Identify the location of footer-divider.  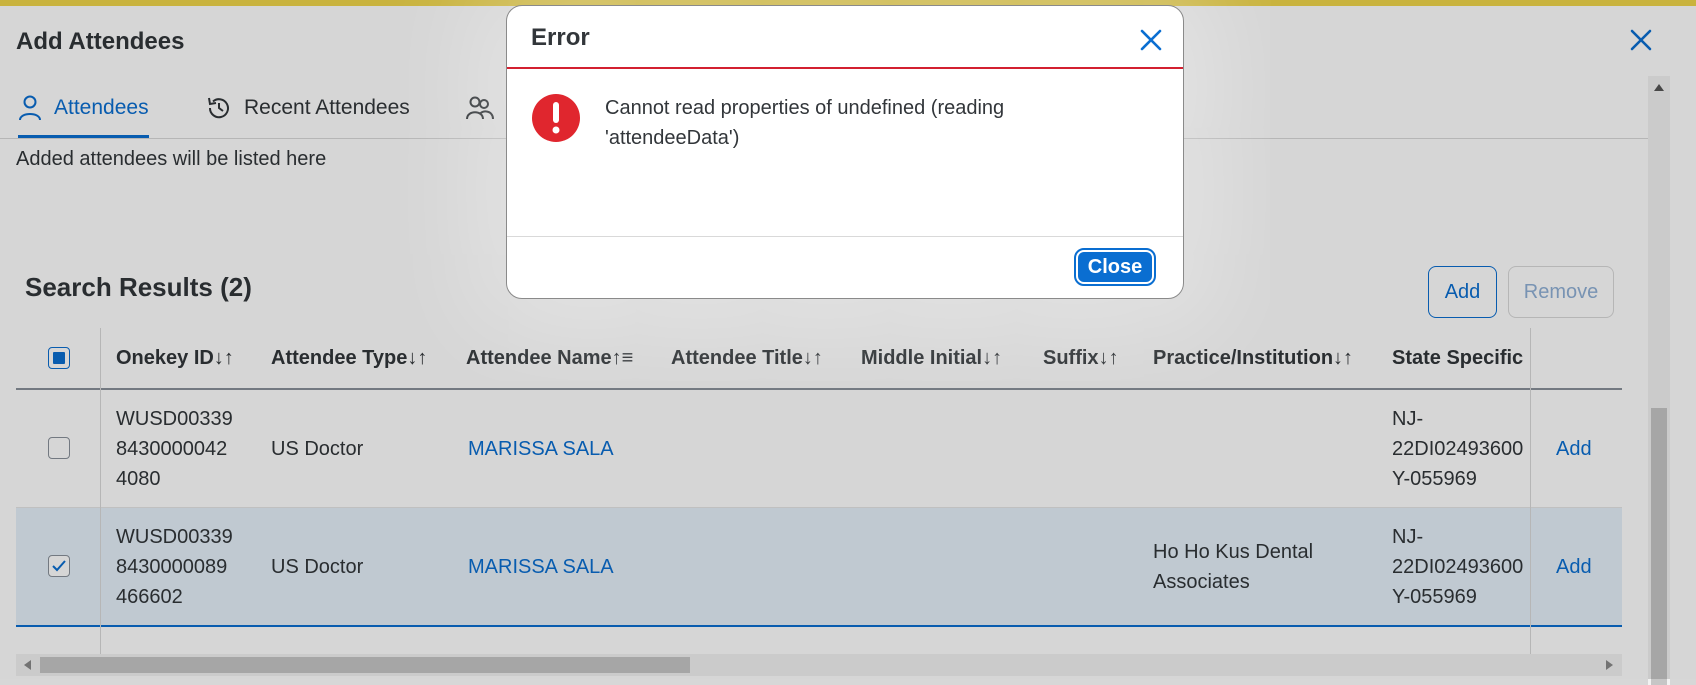
(845, 236).